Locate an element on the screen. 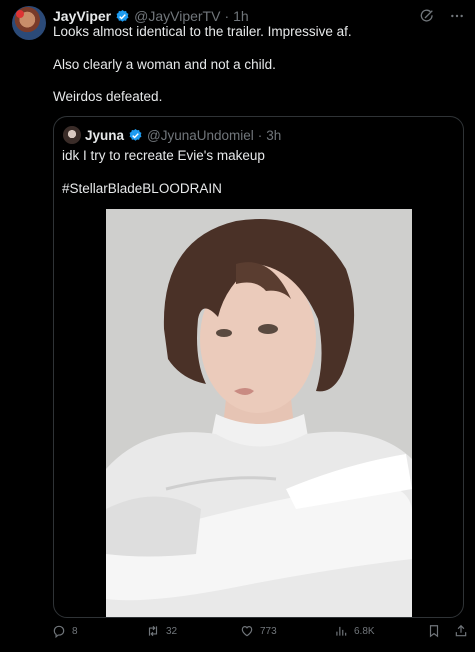  quoted-line: idk I try to recreate Evie's makeup is located at coordinates (163, 155).